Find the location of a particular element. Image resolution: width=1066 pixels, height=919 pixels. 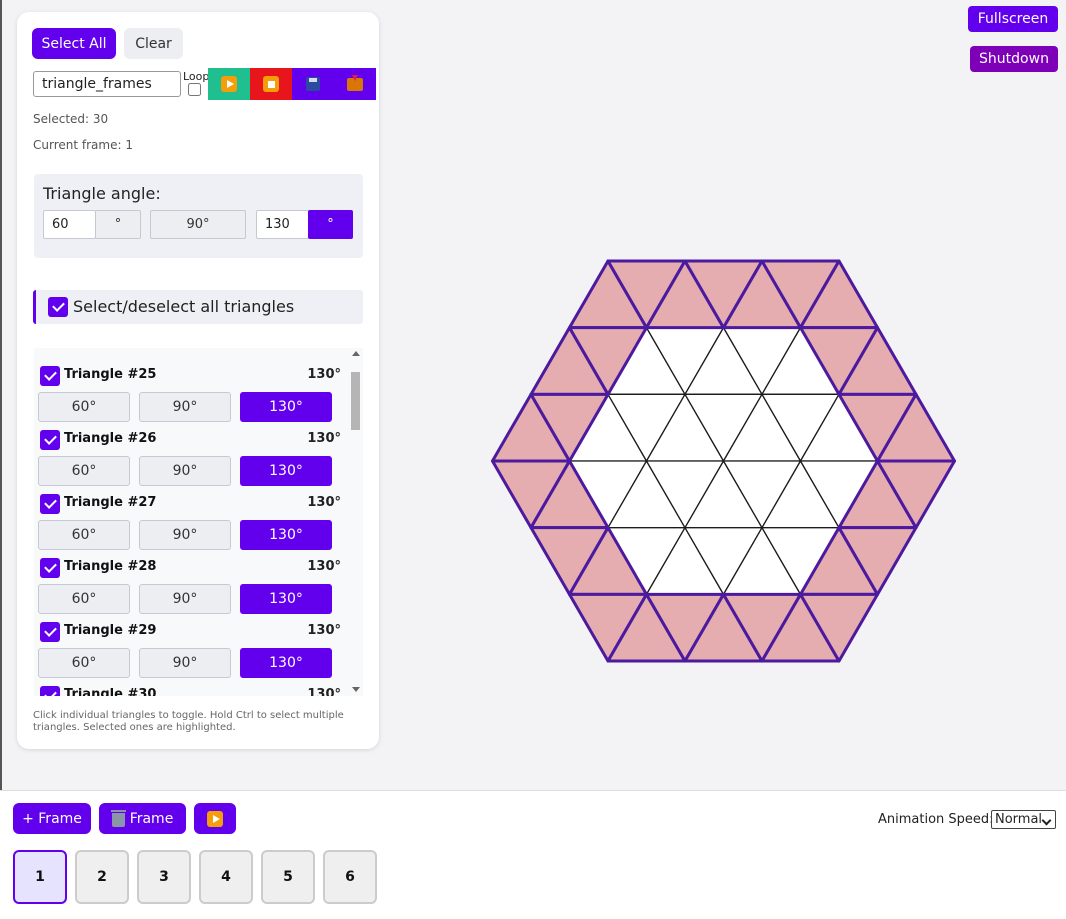

frame-tile: 4 is located at coordinates (226, 877).